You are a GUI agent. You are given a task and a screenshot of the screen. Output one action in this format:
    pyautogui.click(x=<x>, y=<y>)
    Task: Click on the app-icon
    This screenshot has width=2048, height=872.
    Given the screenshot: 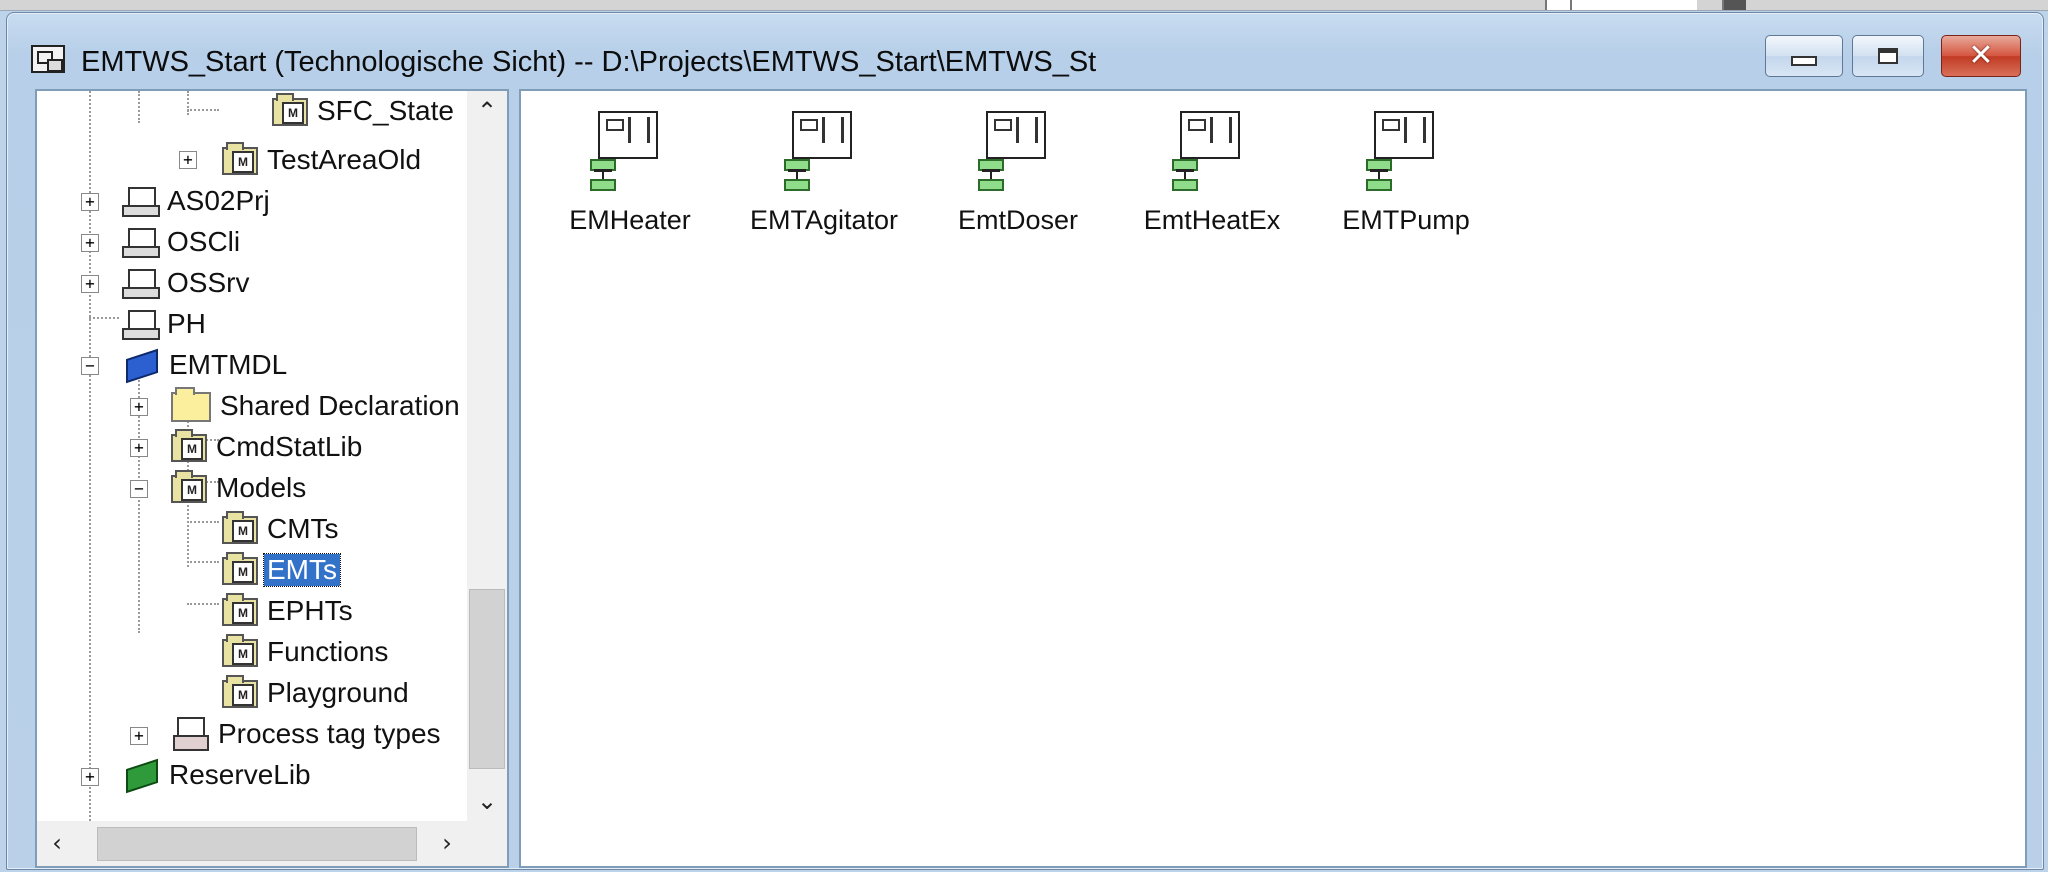 What is the action you would take?
    pyautogui.click(x=48, y=59)
    